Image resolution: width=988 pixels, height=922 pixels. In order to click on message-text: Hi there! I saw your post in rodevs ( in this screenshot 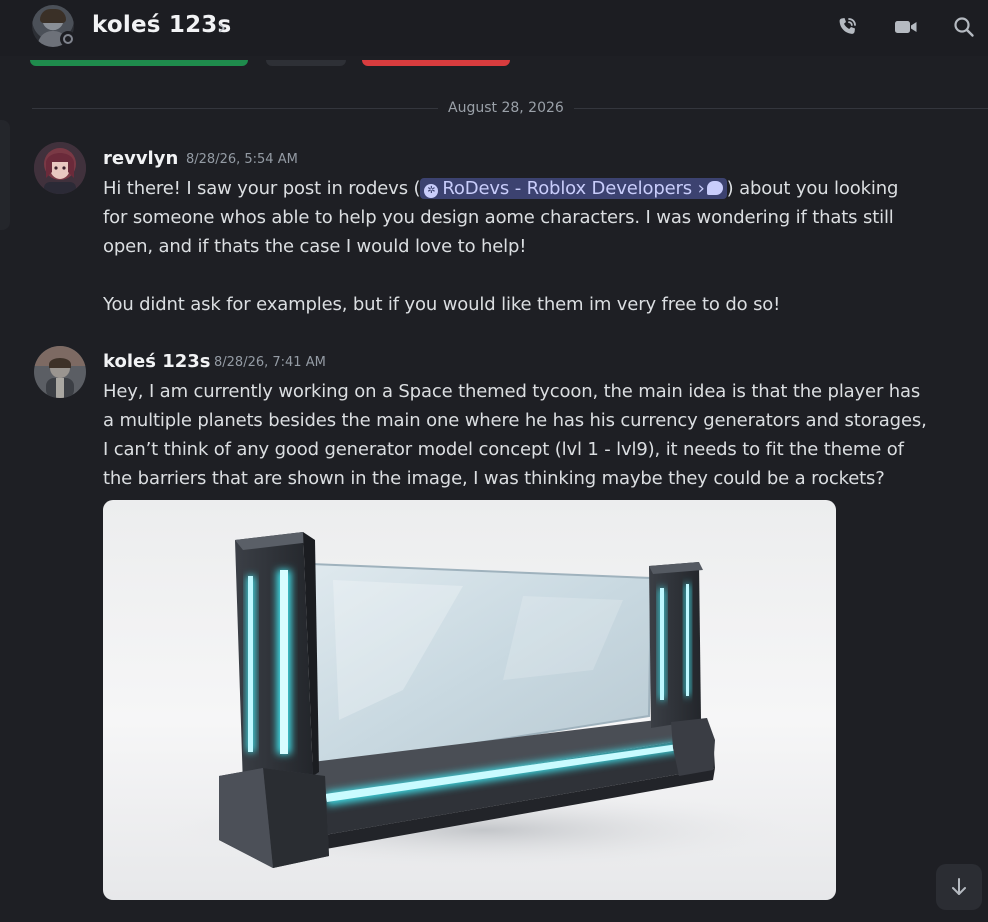, I will do `click(262, 188)`.